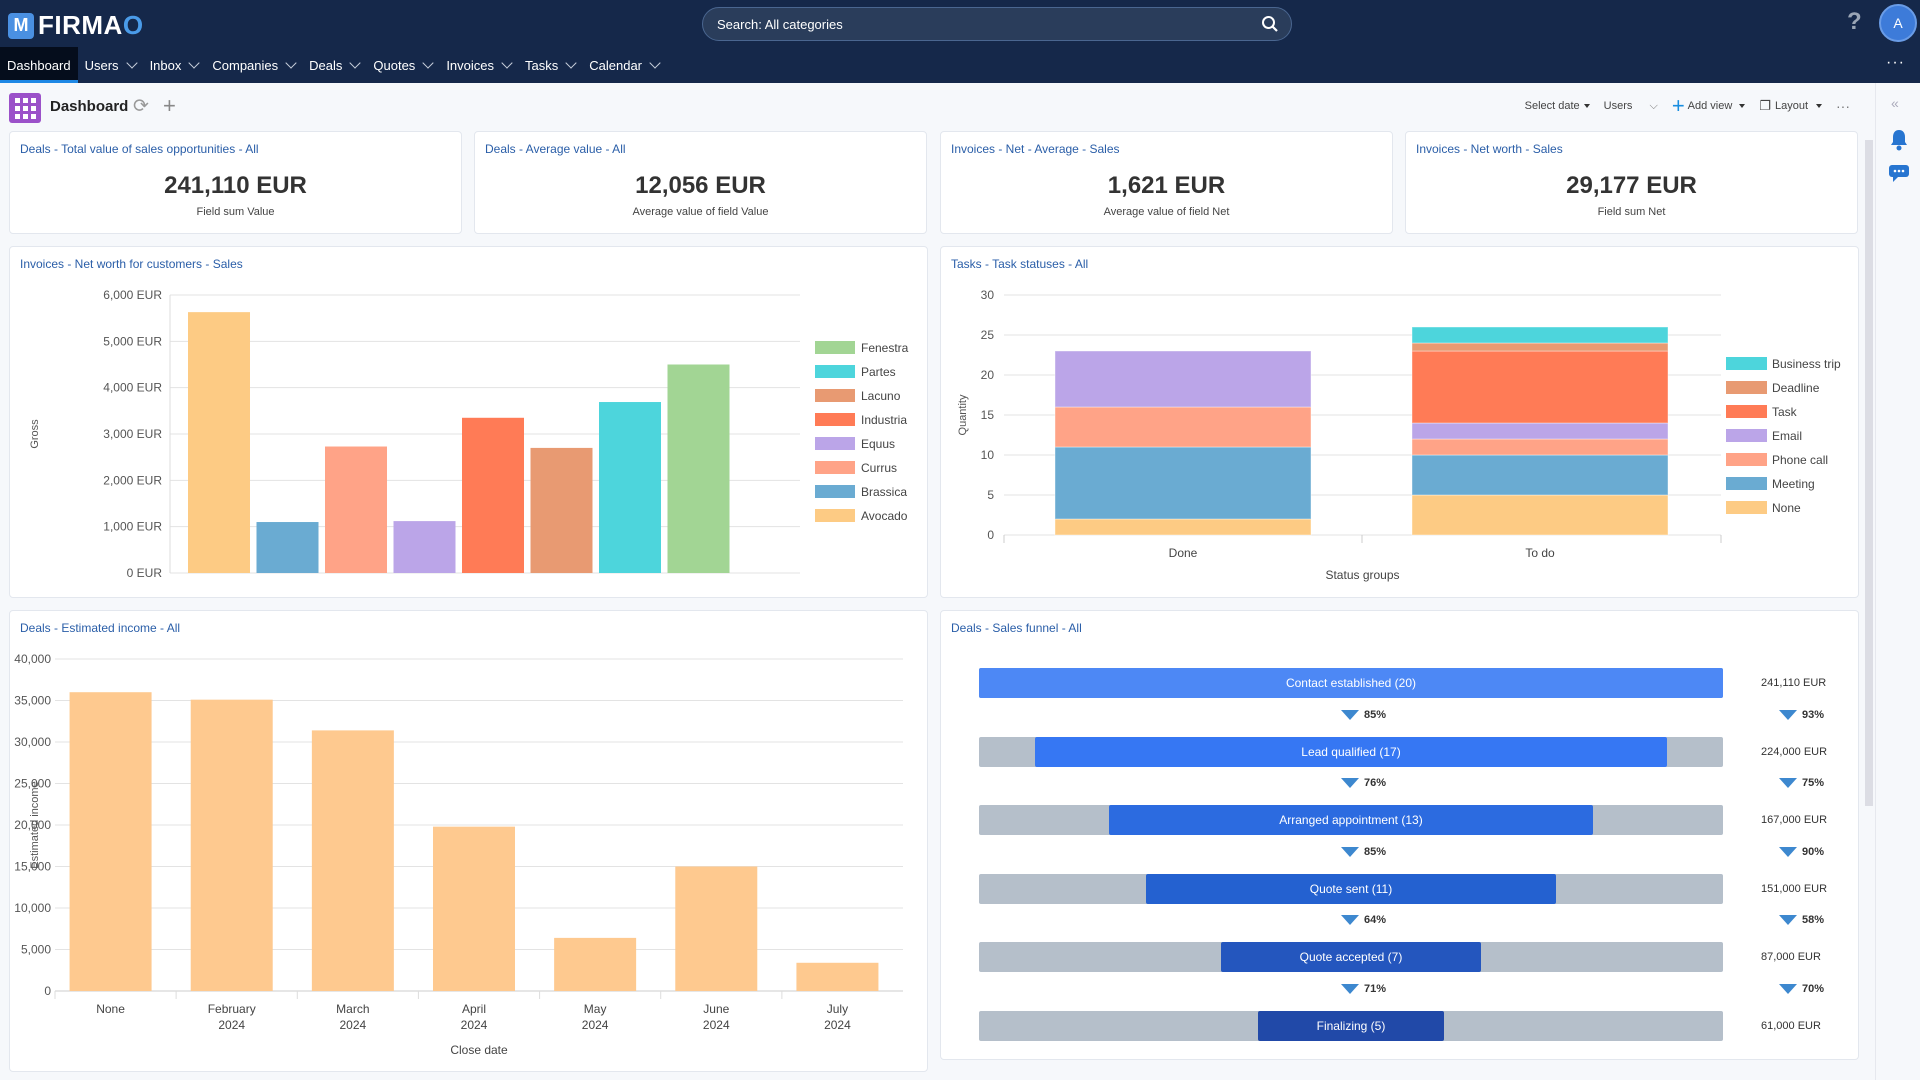  I want to click on bar-lacuno, so click(561, 510).